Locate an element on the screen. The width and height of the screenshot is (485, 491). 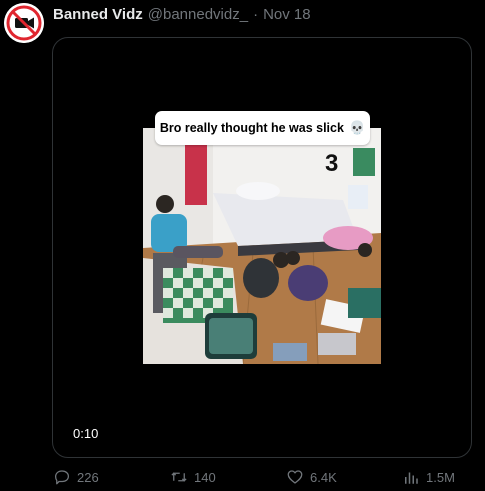
video-timestamp: 0:10 is located at coordinates (86, 433).